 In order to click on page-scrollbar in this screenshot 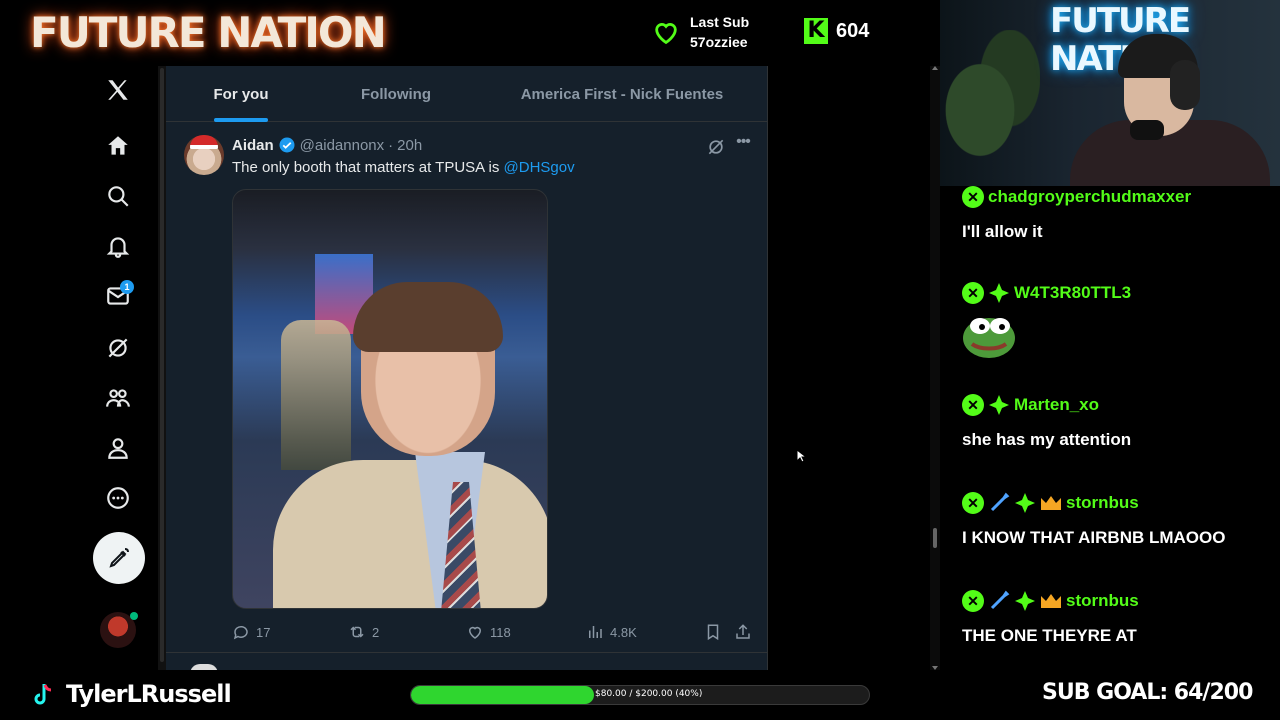, I will do `click(935, 368)`.